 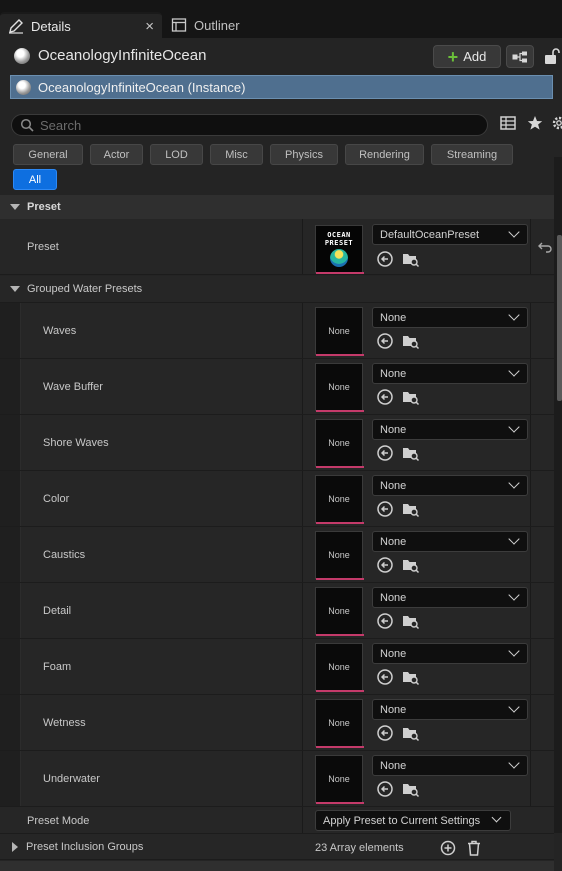 I want to click on search-box, so click(x=249, y=125).